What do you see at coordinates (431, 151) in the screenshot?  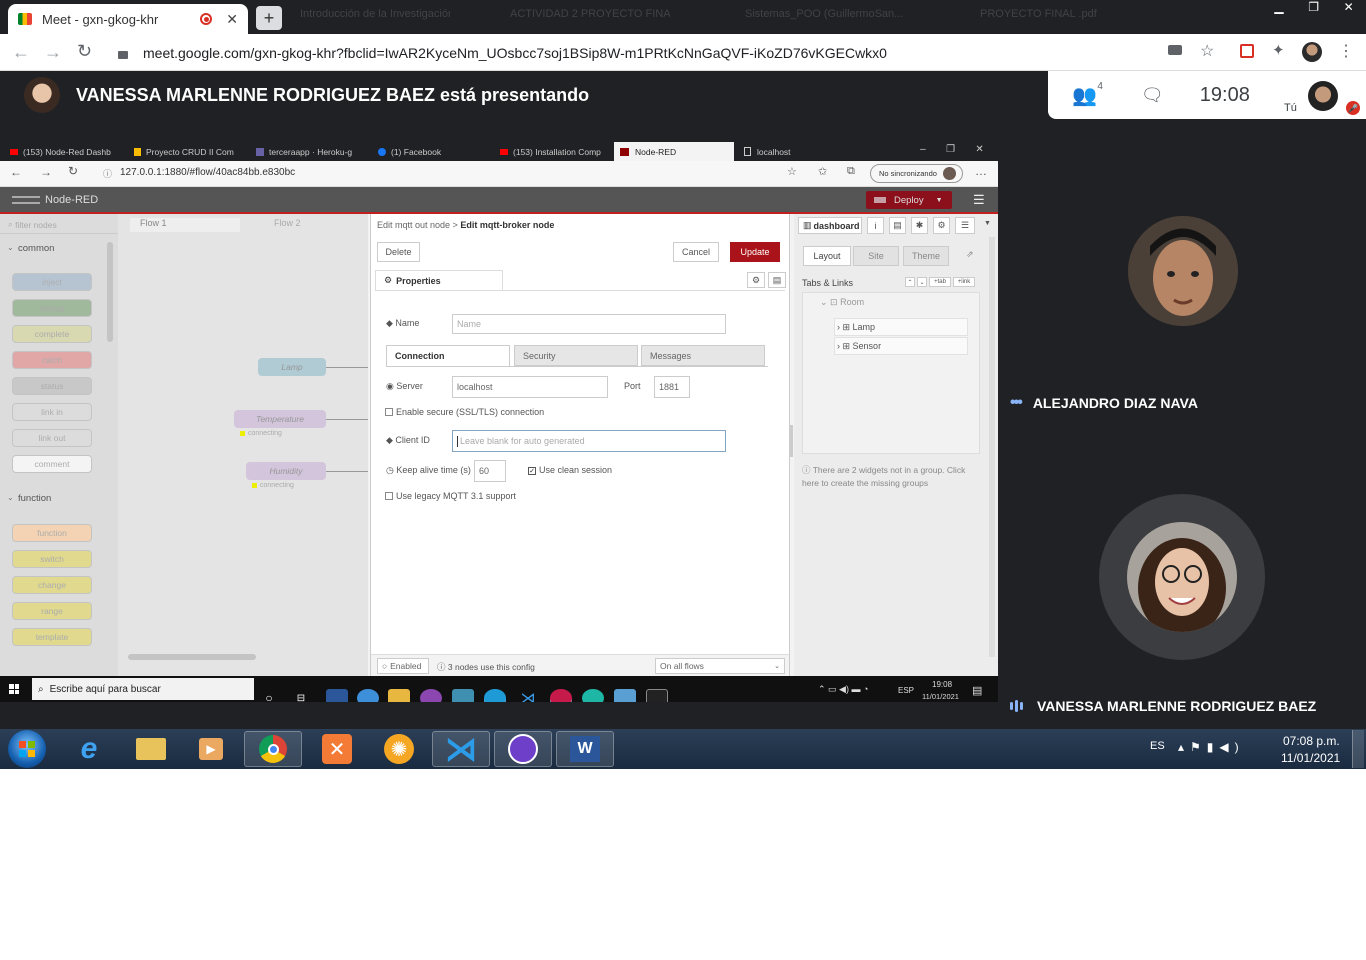 I see `edge-tab-4: (1) Facebook` at bounding box center [431, 151].